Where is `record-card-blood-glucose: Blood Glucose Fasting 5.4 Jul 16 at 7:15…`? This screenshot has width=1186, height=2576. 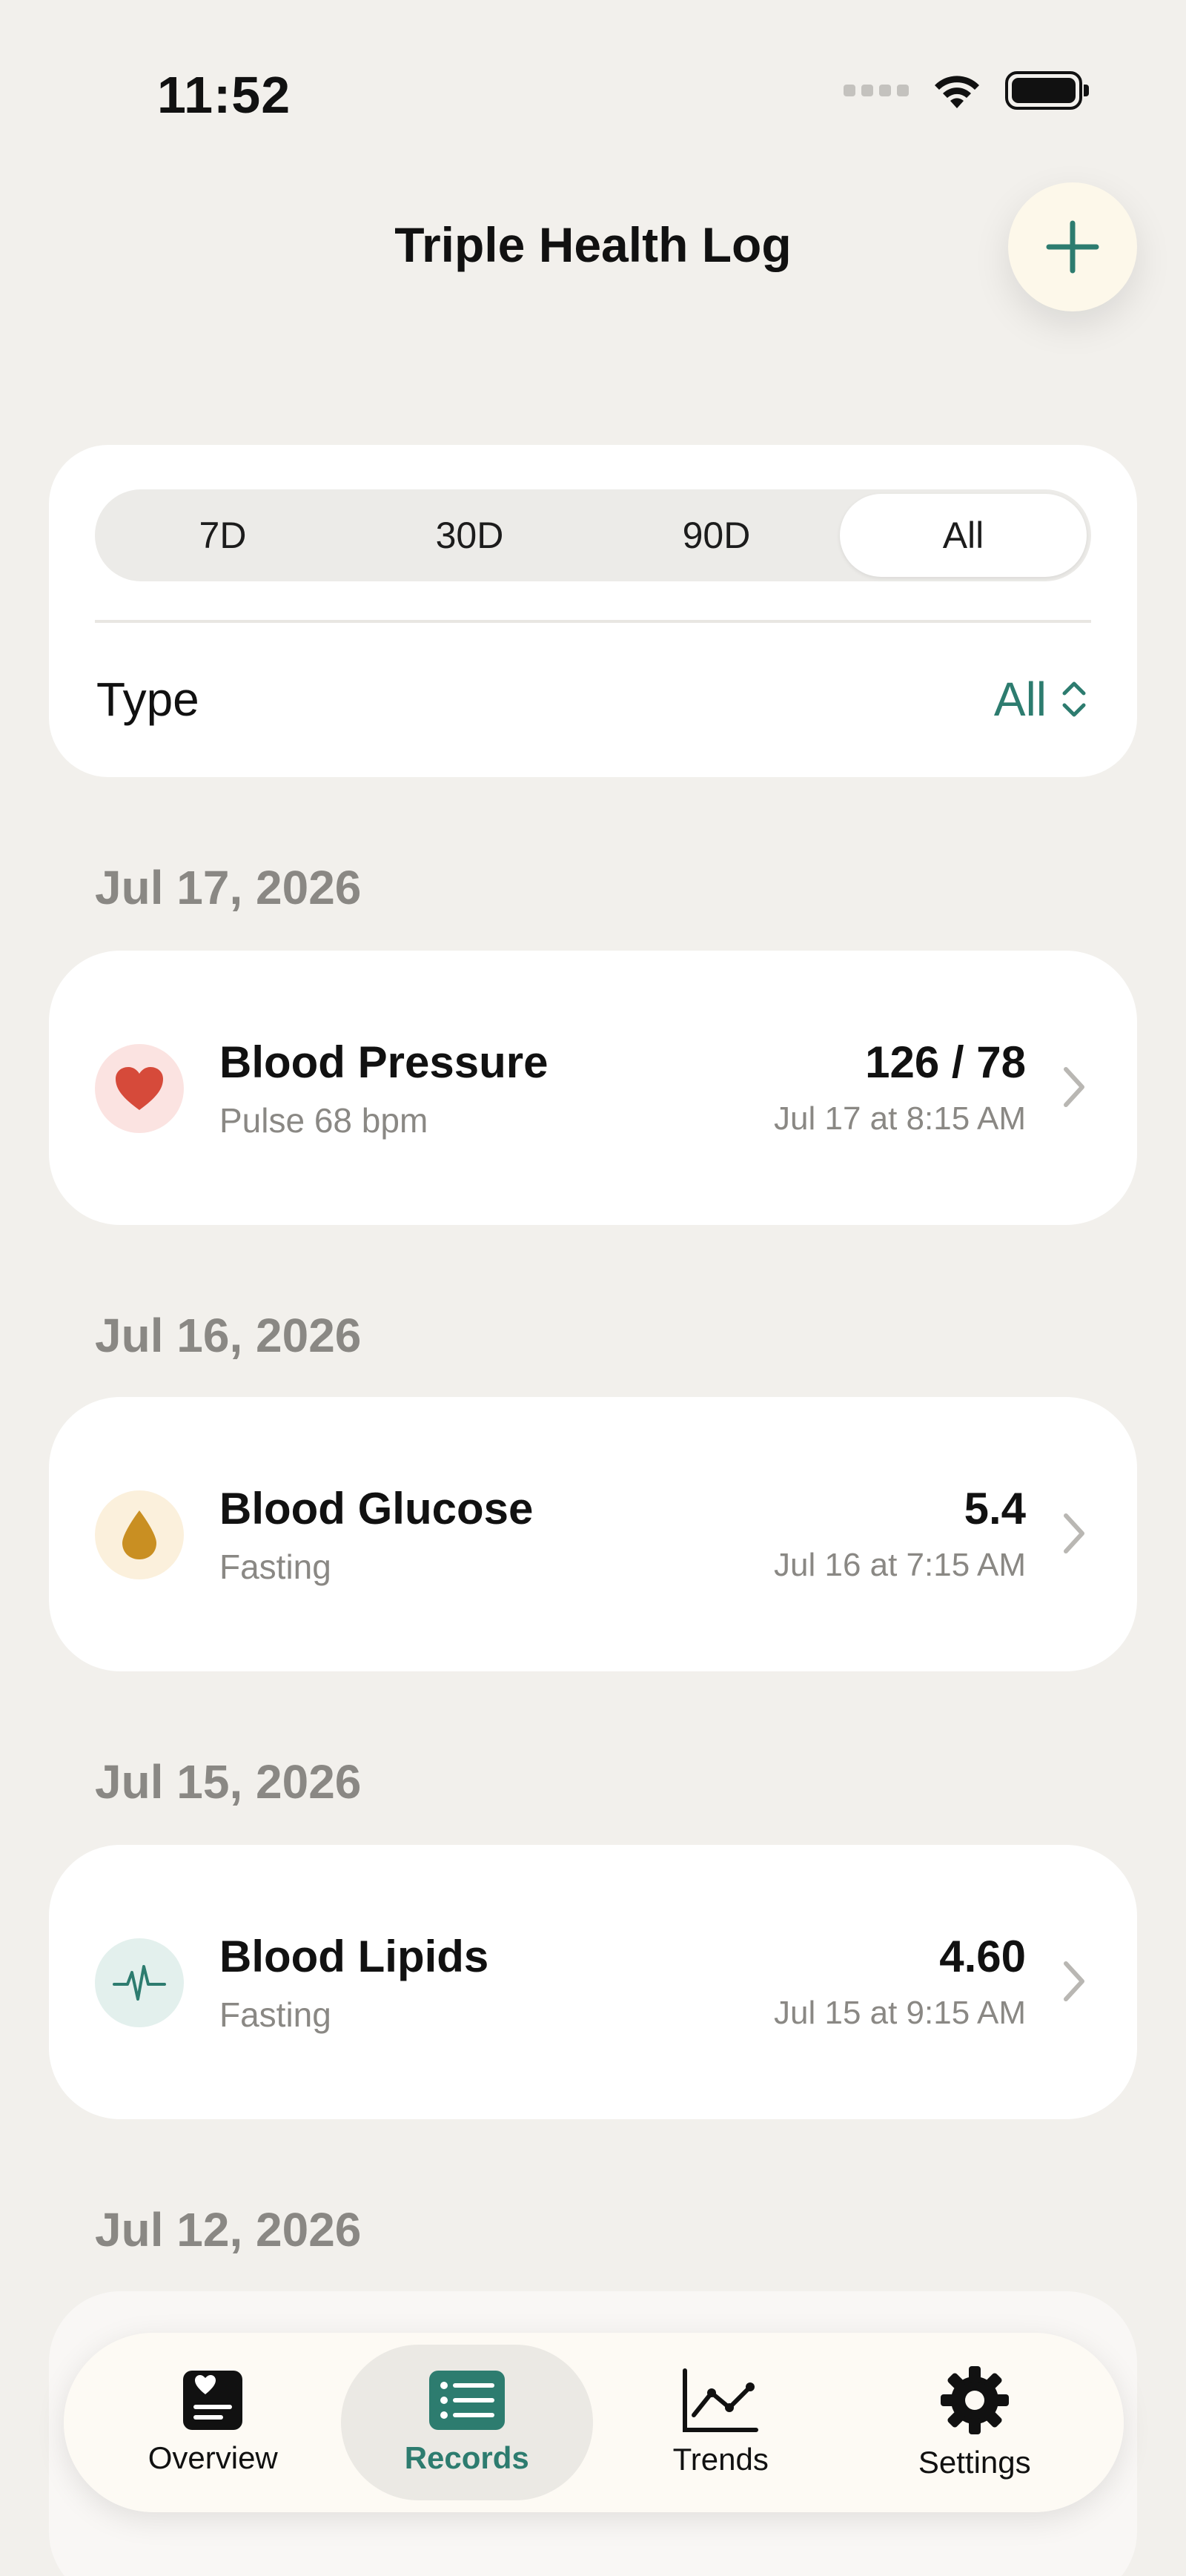 record-card-blood-glucose: Blood Glucose Fasting 5.4 Jul 16 at 7:15… is located at coordinates (593, 1534).